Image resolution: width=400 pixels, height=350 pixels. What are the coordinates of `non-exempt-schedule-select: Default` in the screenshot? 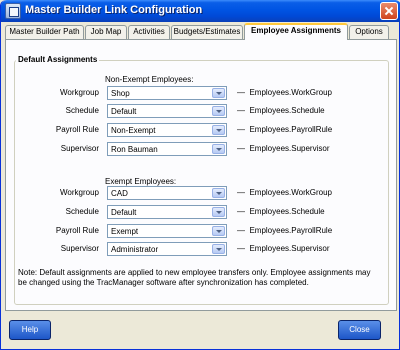 It's located at (167, 111).